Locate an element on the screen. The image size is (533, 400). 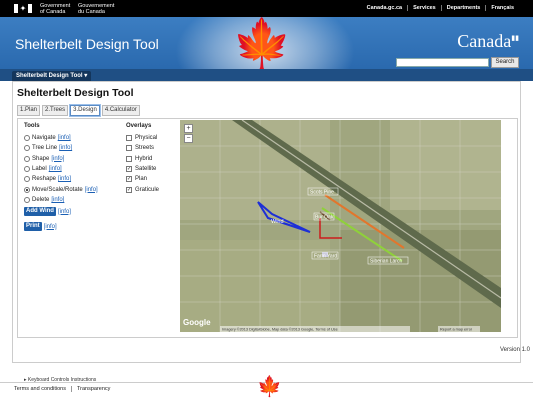
checkbox-streets is located at coordinates (129, 148).